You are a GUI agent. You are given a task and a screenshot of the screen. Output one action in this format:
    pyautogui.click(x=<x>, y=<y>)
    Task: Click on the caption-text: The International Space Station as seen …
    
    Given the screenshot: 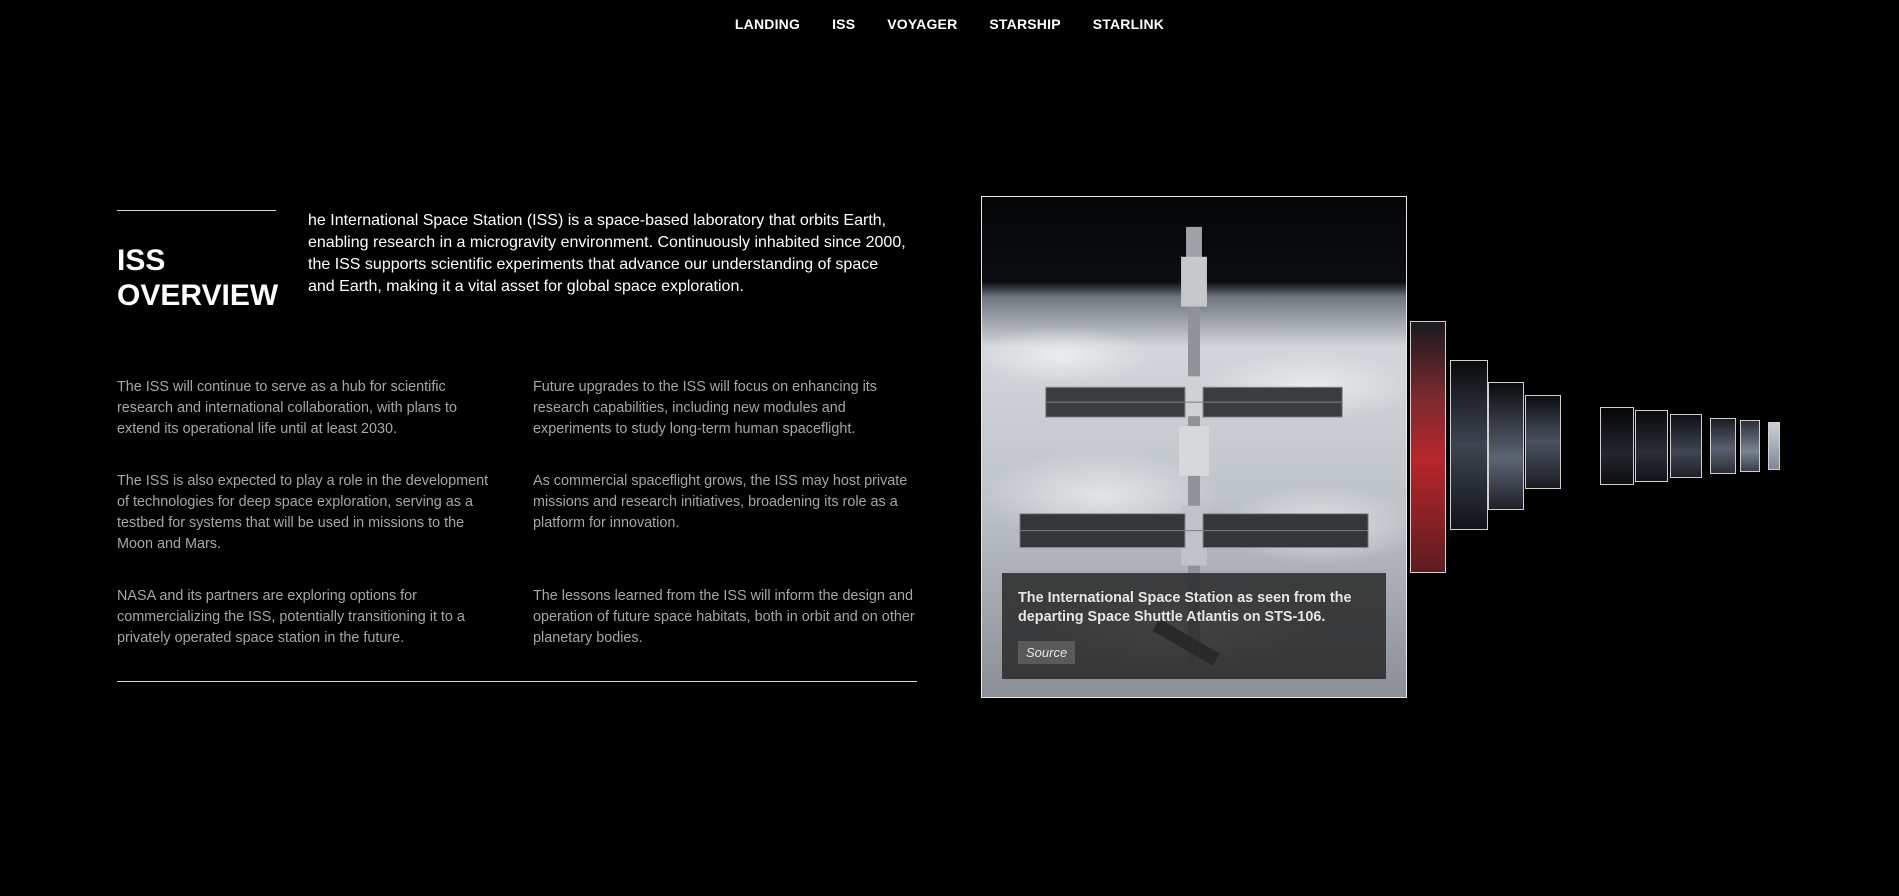 What is the action you would take?
    pyautogui.click(x=1185, y=607)
    